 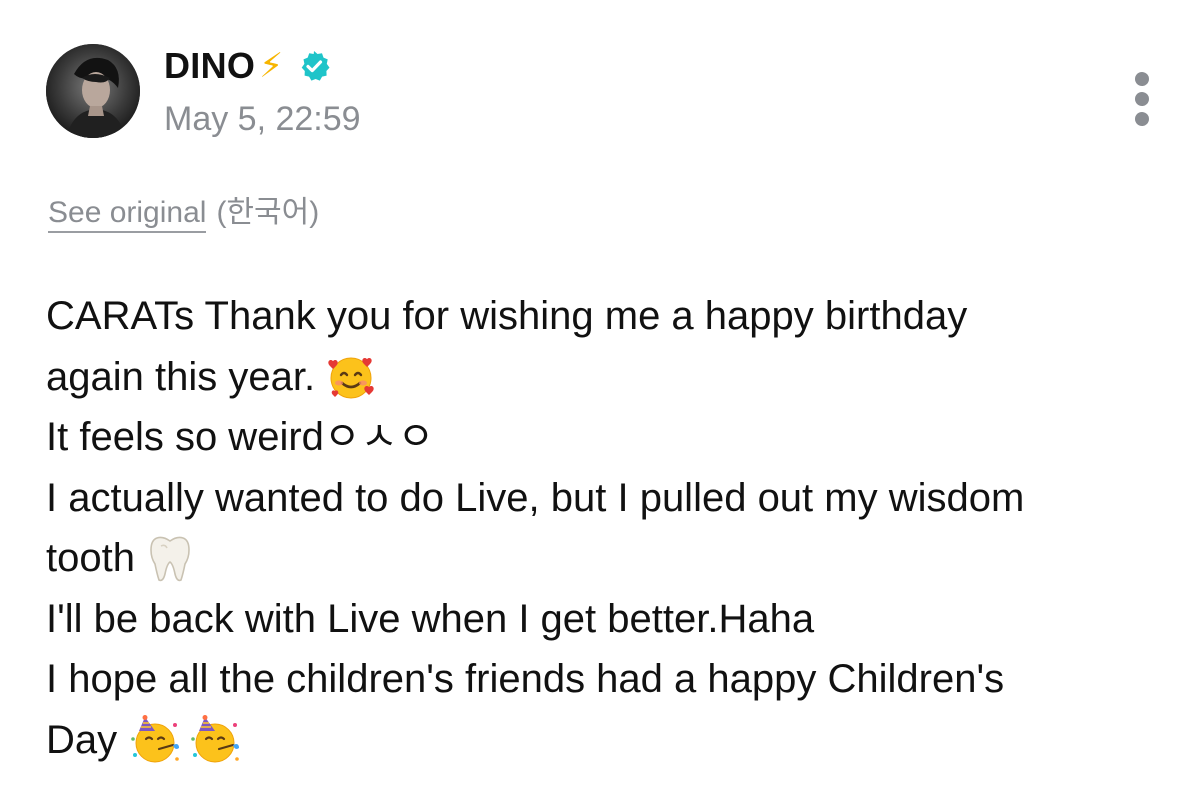 I want to click on translation-row: See original (한국어), so click(x=183, y=213).